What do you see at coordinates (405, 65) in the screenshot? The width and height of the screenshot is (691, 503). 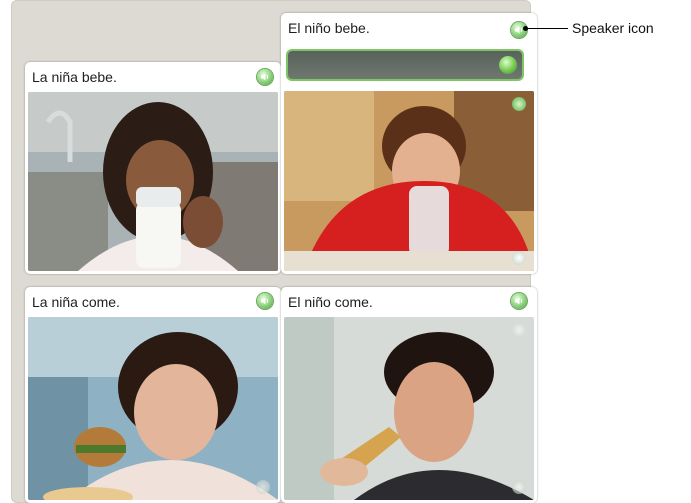 I see `answer-drop-slot` at bounding box center [405, 65].